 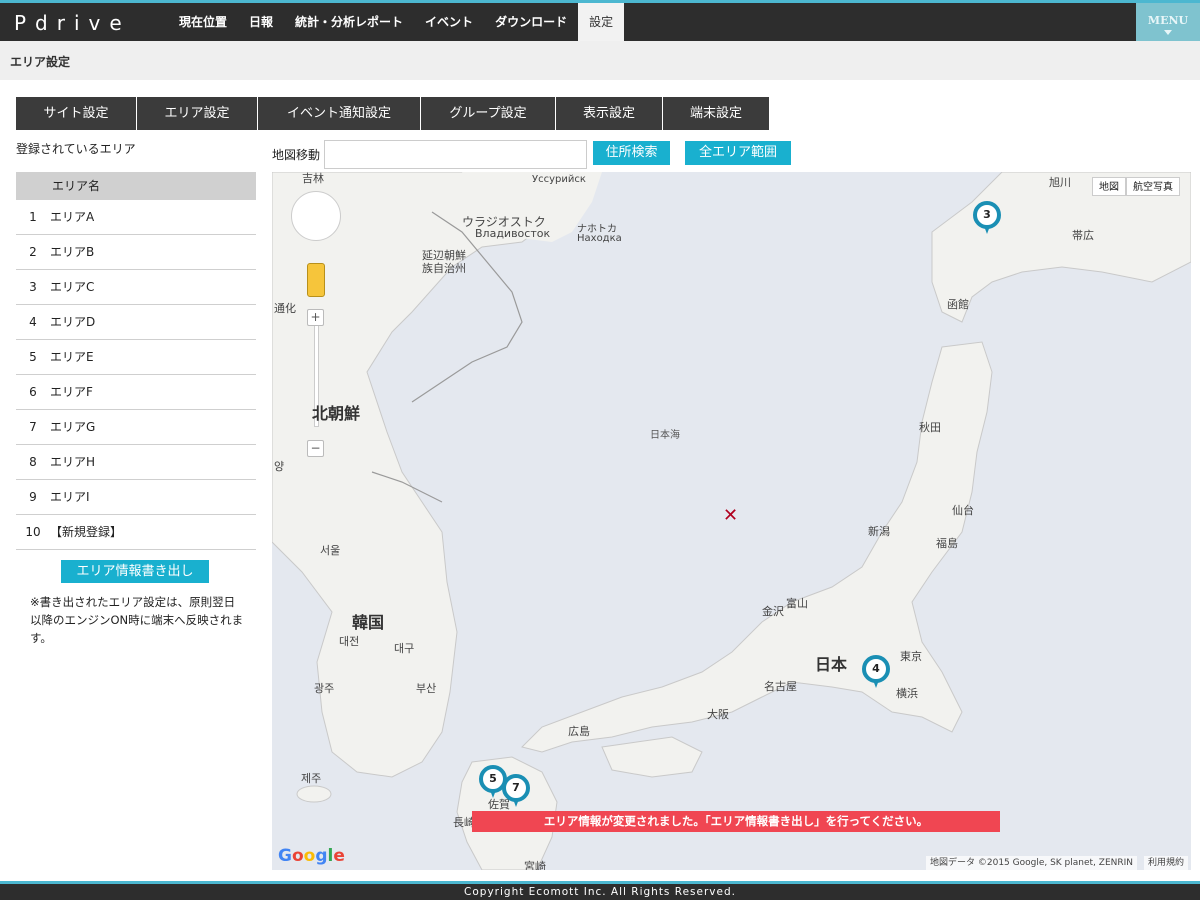 I want to click on area-row: 8 エリアH, so click(x=136, y=462).